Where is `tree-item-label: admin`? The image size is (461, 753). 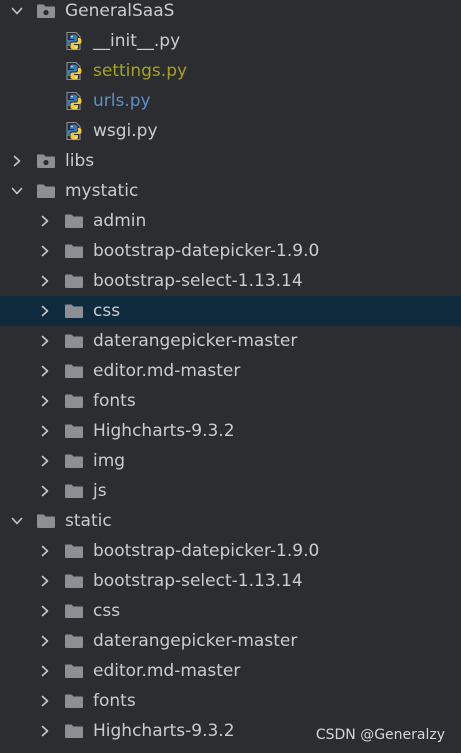 tree-item-label: admin is located at coordinates (120, 221).